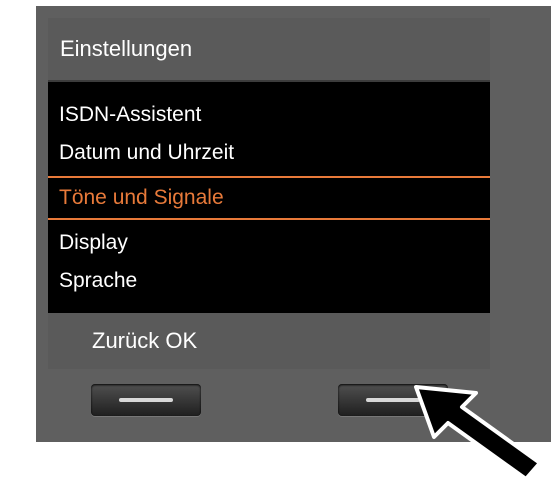  I want to click on softkey-labels: Zurück OK, so click(144, 341).